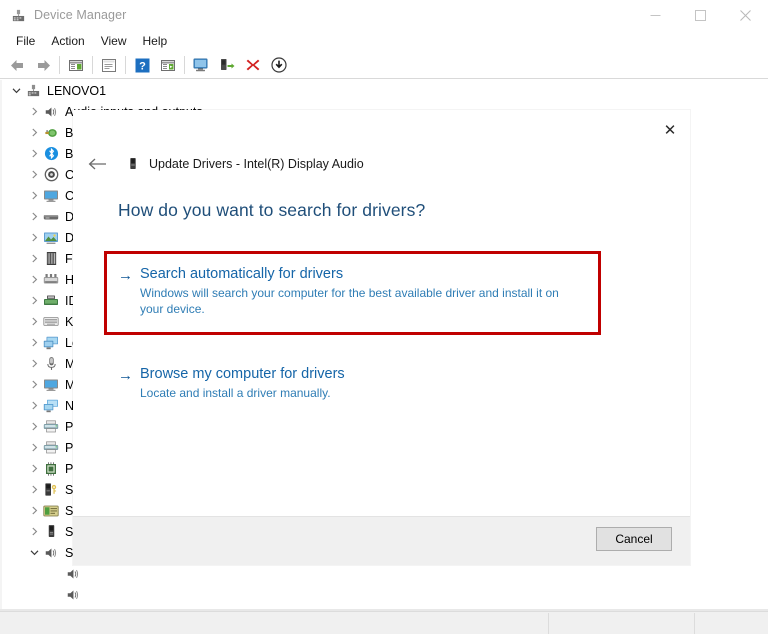 This screenshot has width=768, height=634. I want to click on dialog-header: Update Drivers - Intel(R) Display Audio, so click(218, 164).